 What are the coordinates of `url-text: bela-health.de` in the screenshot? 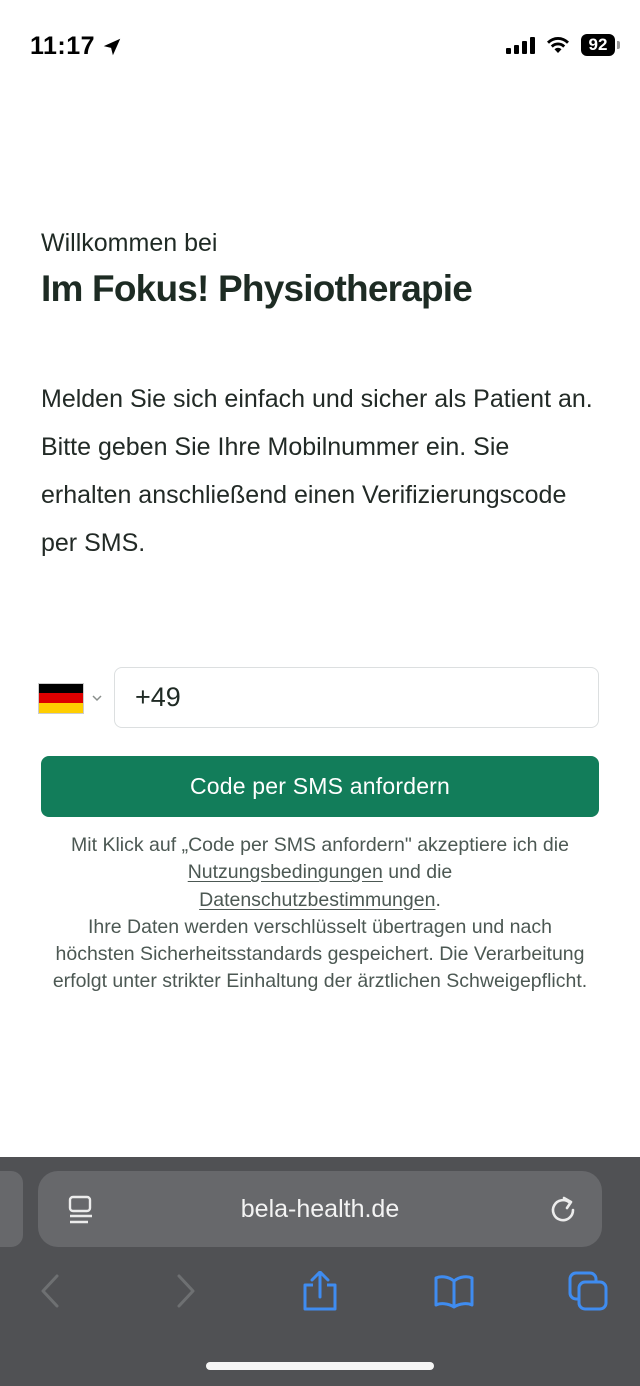 It's located at (320, 1209).